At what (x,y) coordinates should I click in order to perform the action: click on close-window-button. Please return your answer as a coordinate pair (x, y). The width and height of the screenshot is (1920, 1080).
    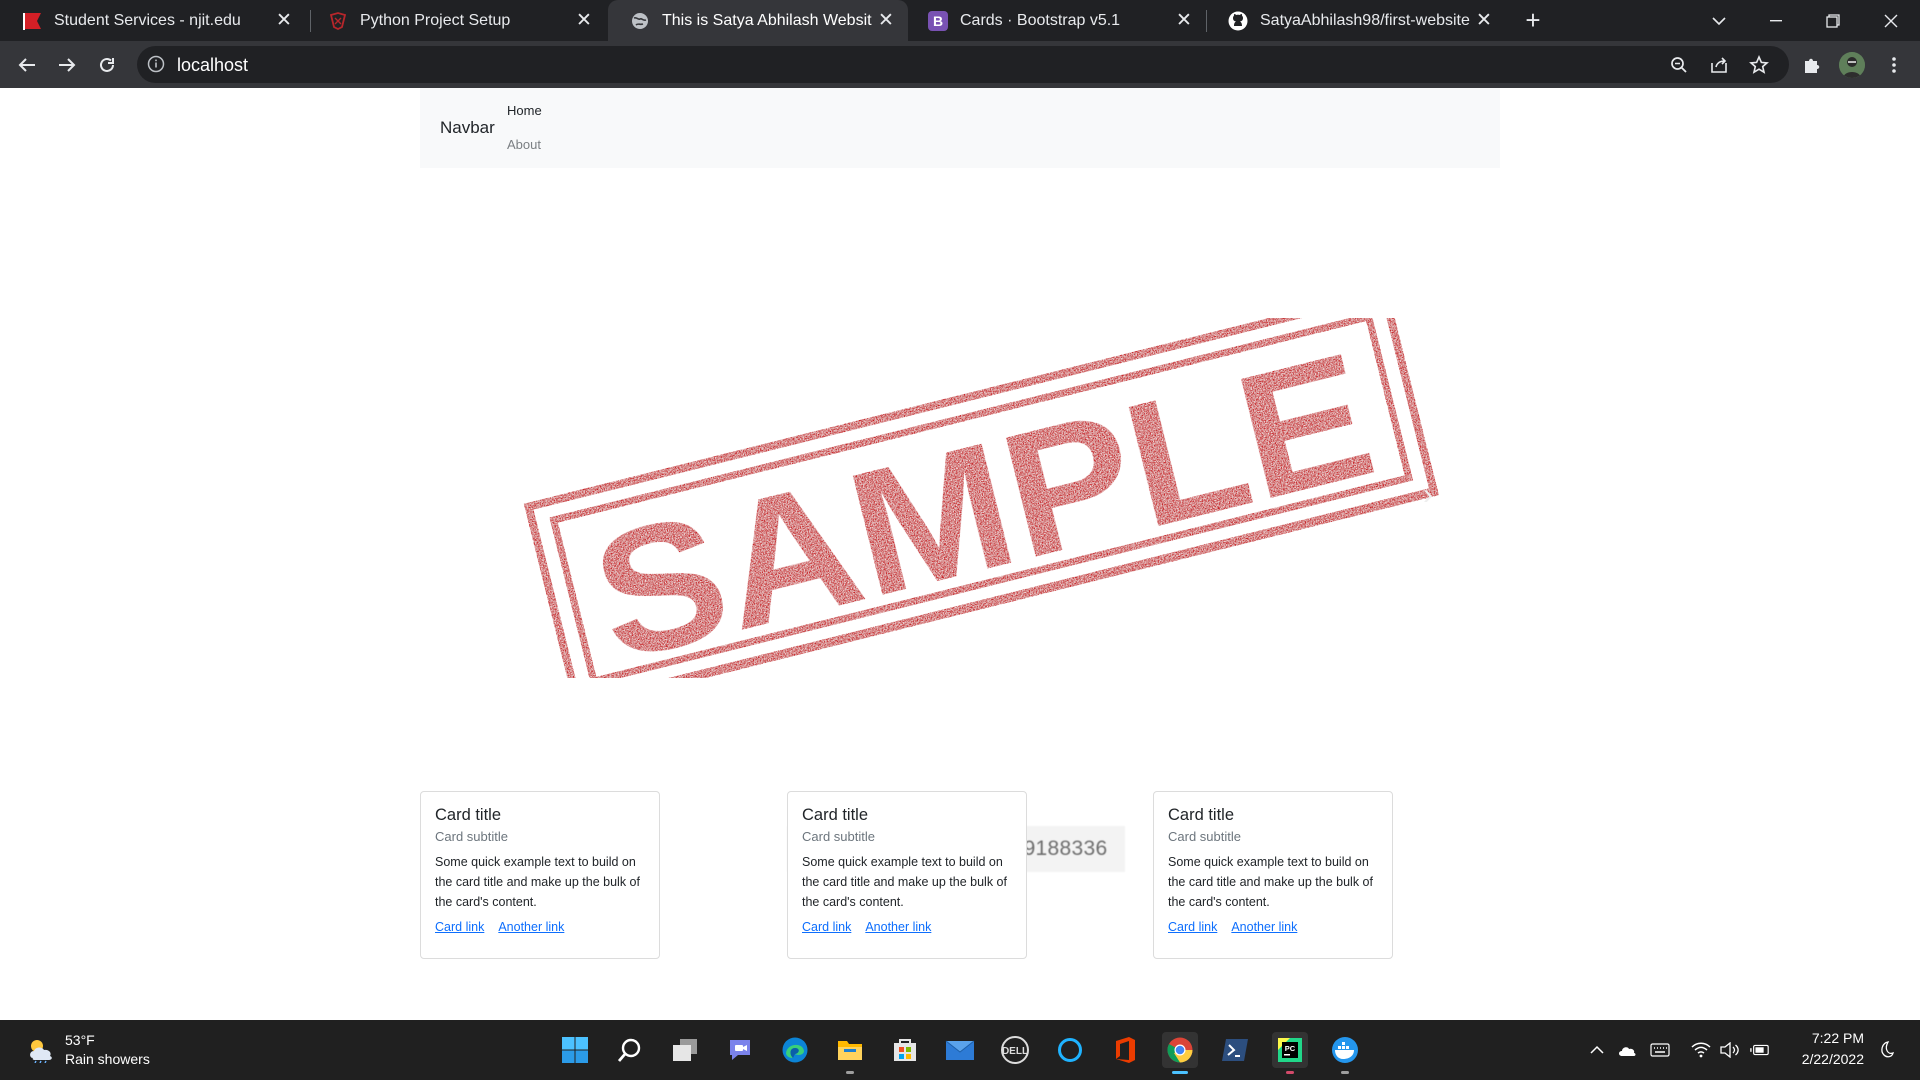
    Looking at the image, I should click on (1891, 20).